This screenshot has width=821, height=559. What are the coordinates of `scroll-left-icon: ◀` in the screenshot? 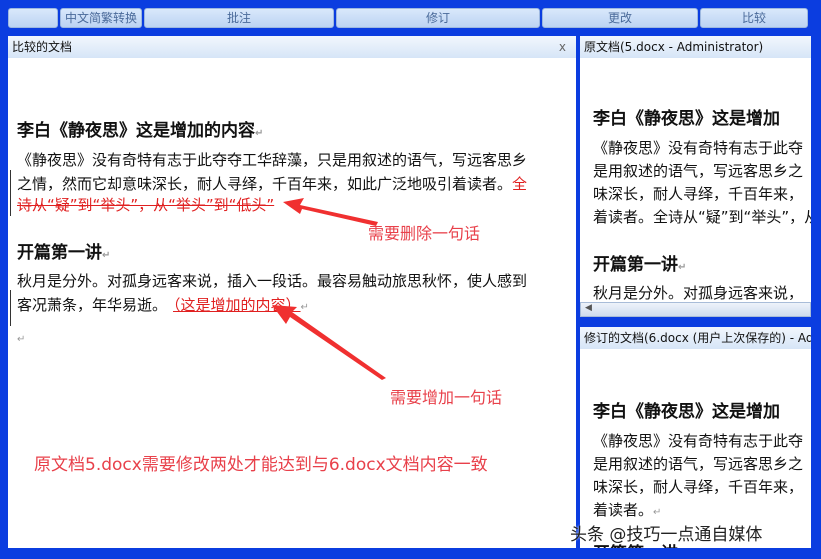 It's located at (588, 308).